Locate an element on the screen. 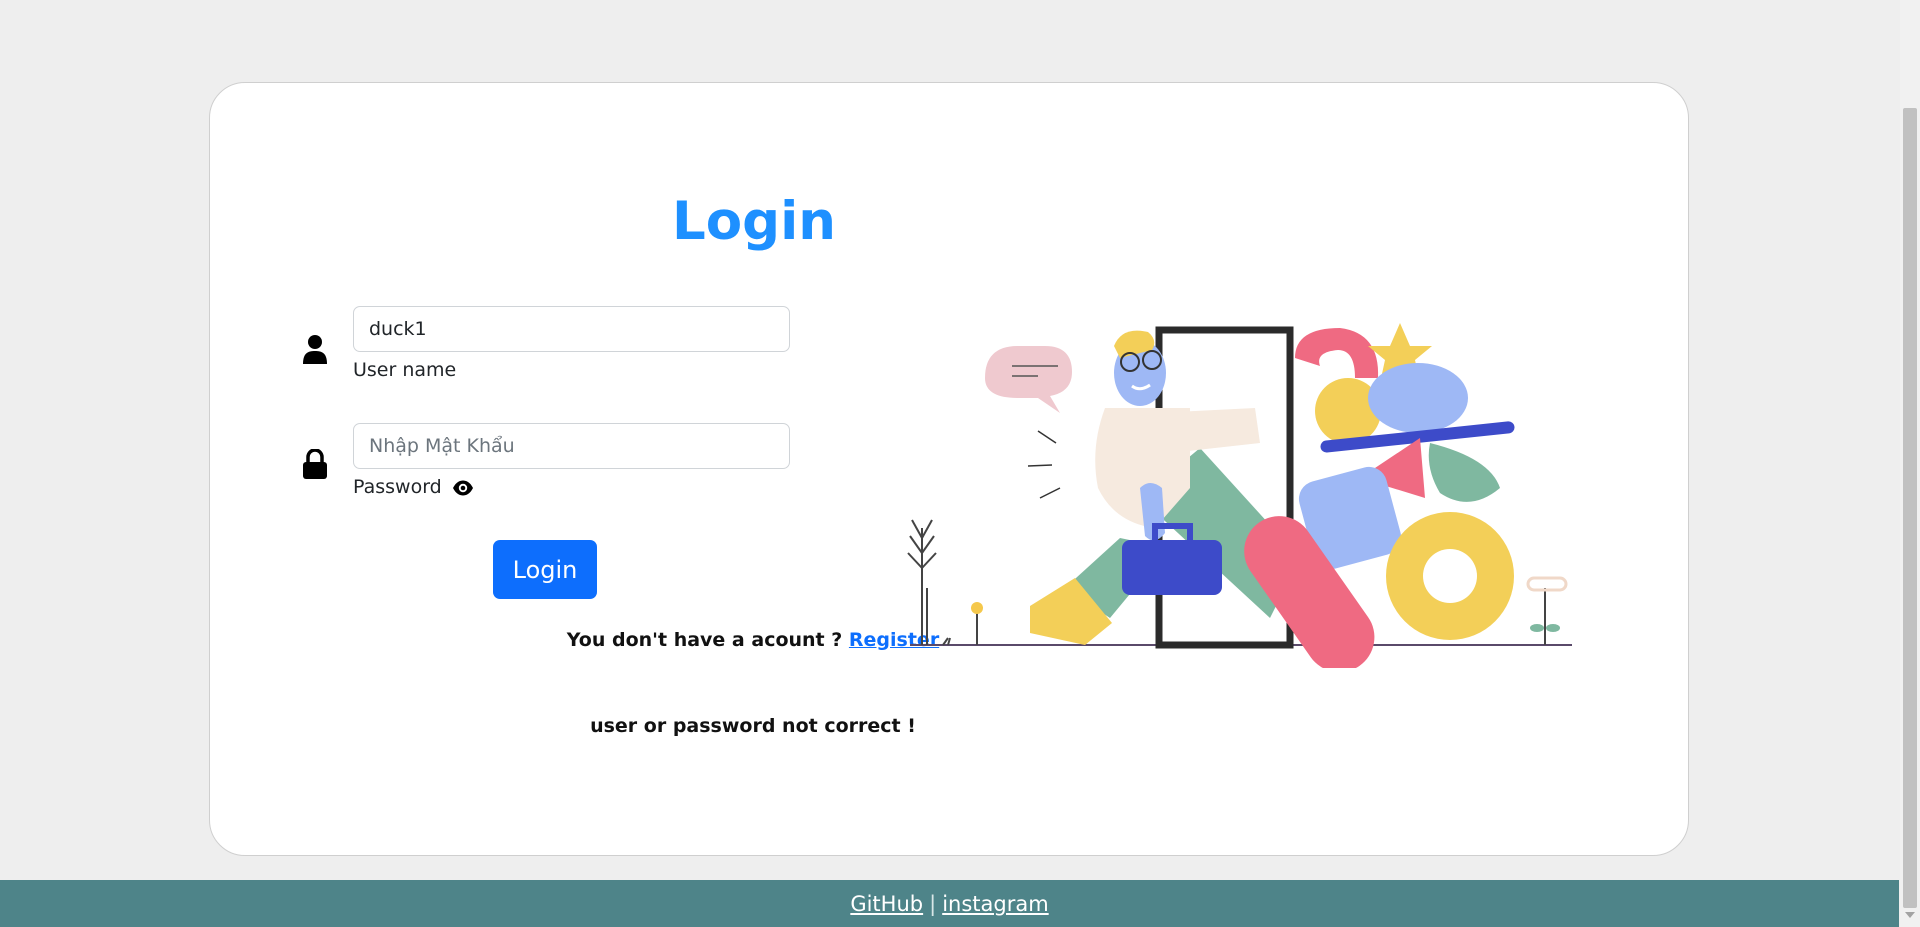 Image resolution: width=1920 pixels, height=927 pixels. username-input is located at coordinates (571, 329).